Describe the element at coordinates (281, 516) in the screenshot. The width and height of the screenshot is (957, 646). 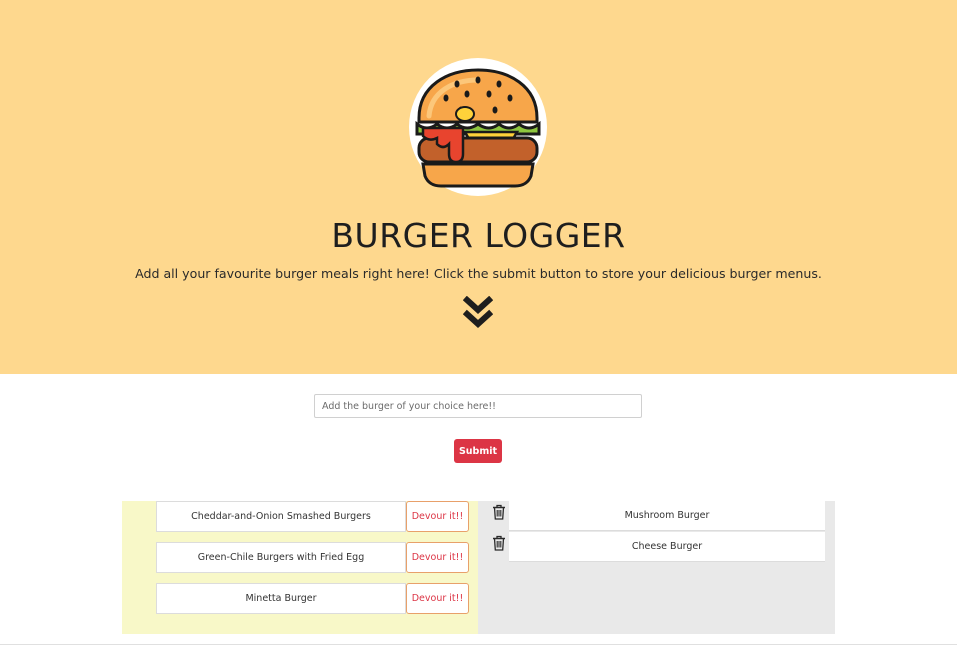
I see `burger-name: Cheddar-and-Onion Smashed Burgers` at that location.